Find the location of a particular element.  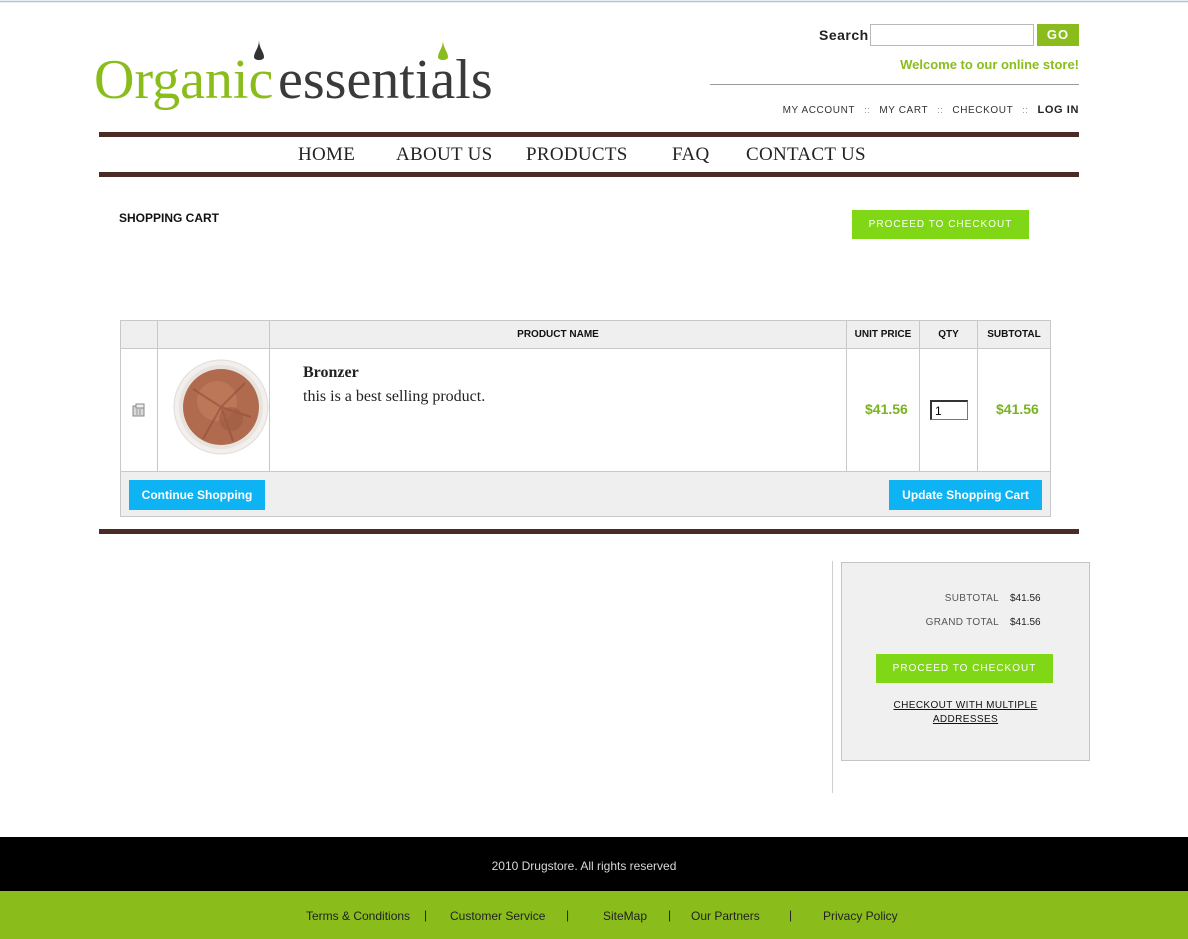

sidebar-divider is located at coordinates (832, 677).